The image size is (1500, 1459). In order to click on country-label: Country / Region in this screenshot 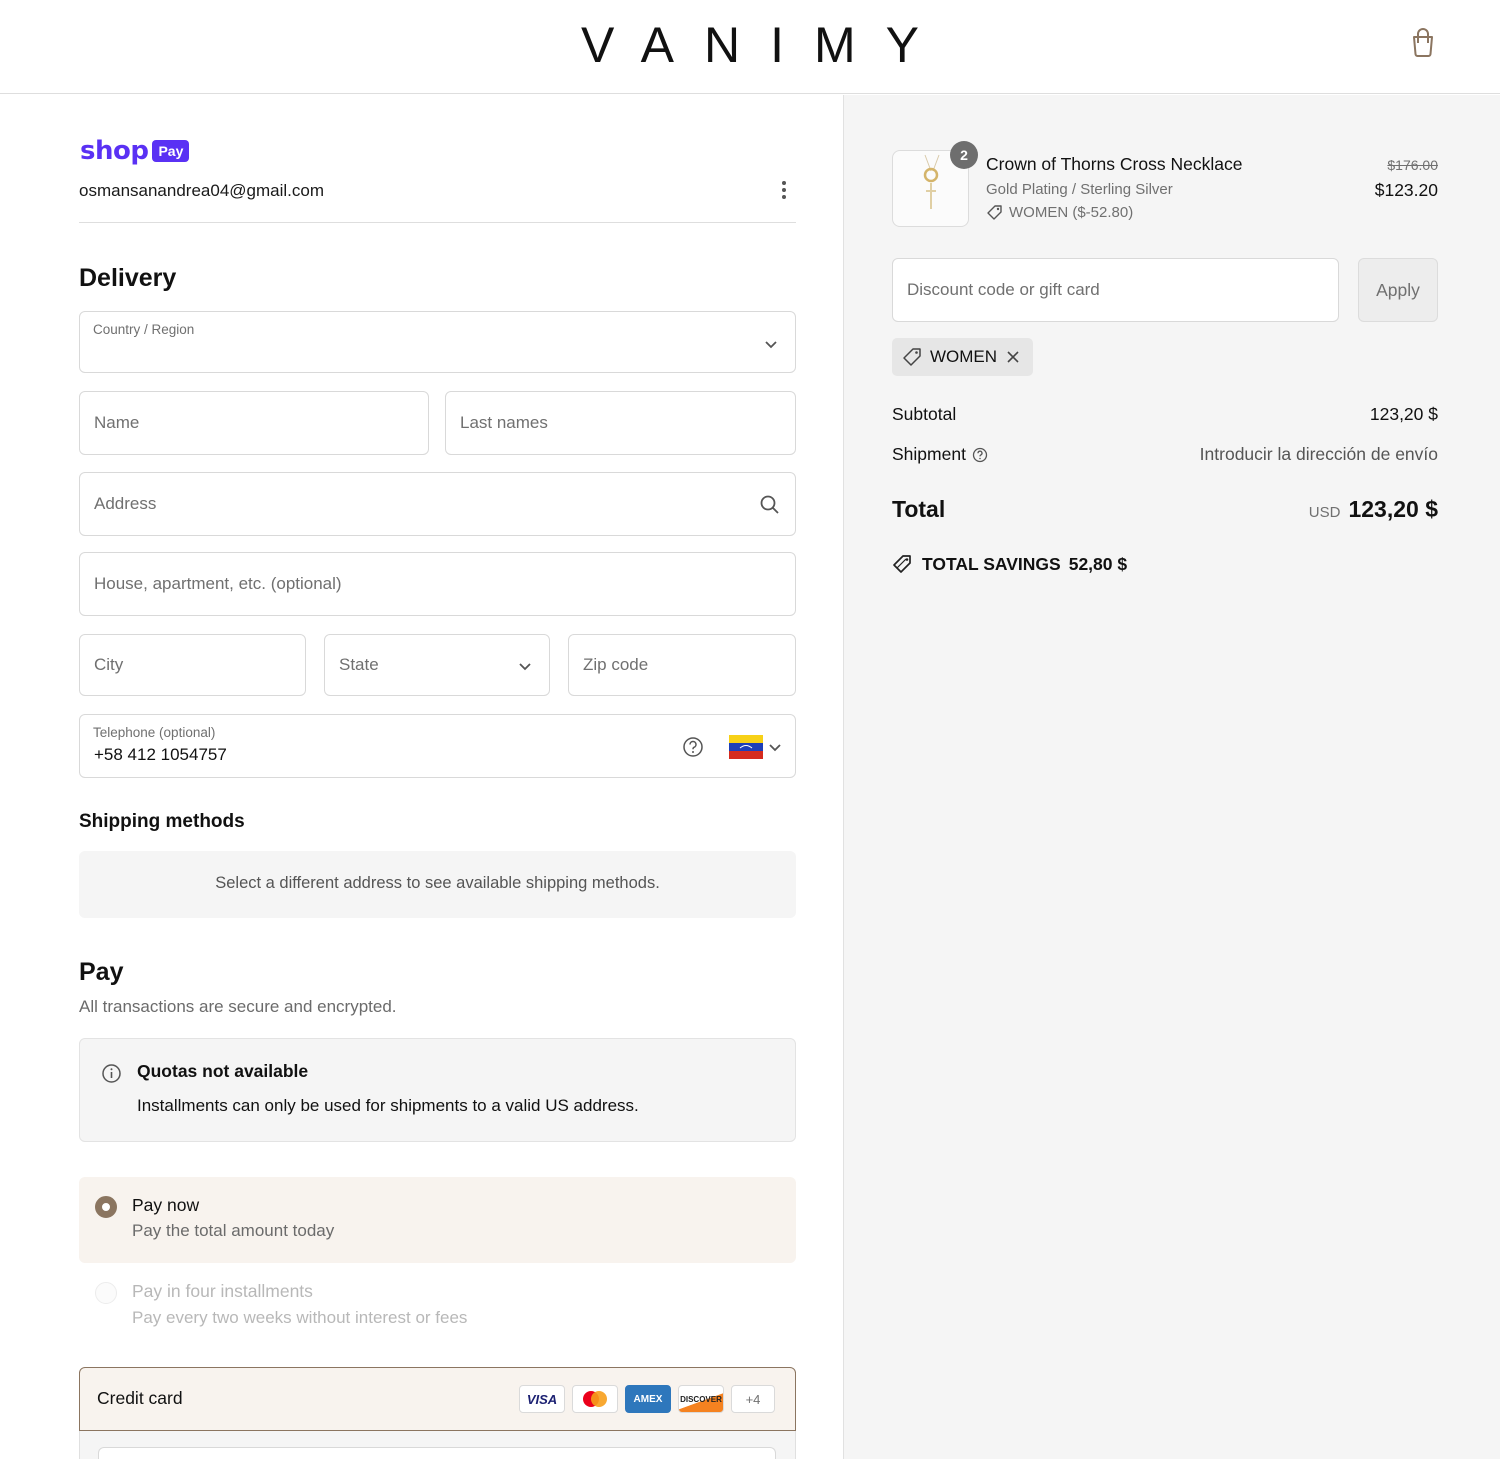, I will do `click(144, 329)`.